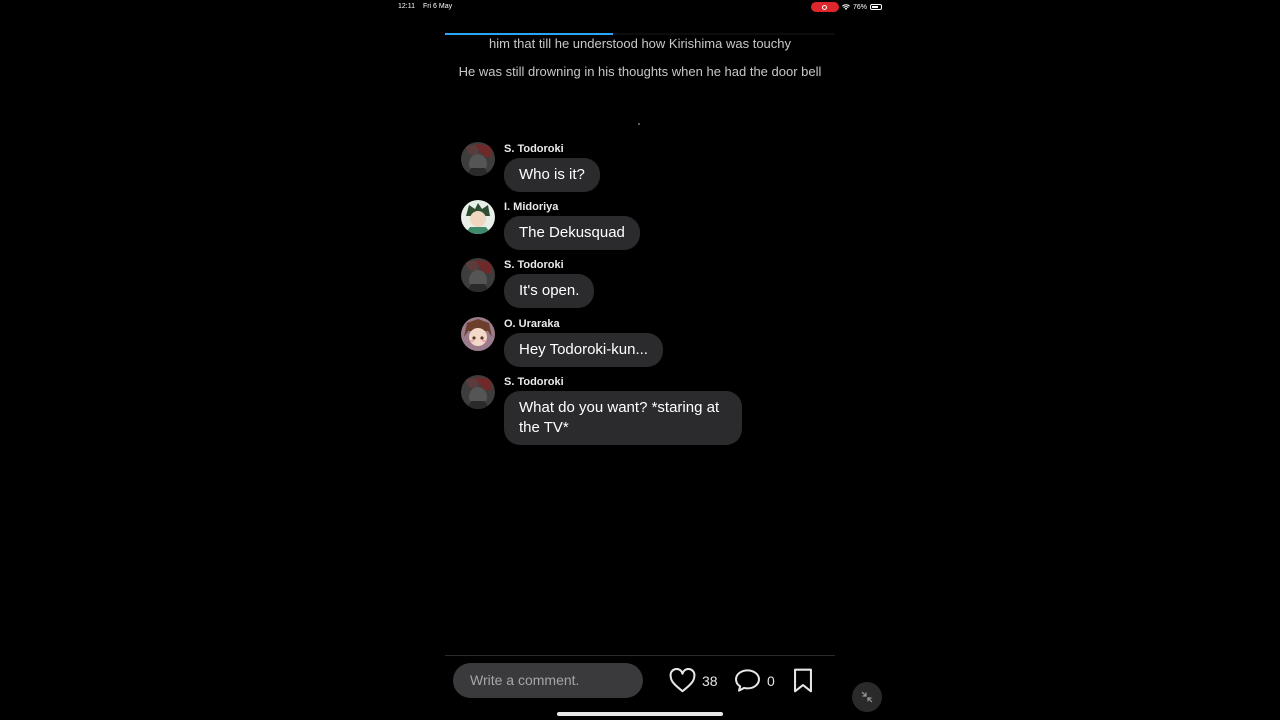 The width and height of the screenshot is (1280, 720). I want to click on message-bubble: What do you want? *staring at the TV*, so click(623, 418).